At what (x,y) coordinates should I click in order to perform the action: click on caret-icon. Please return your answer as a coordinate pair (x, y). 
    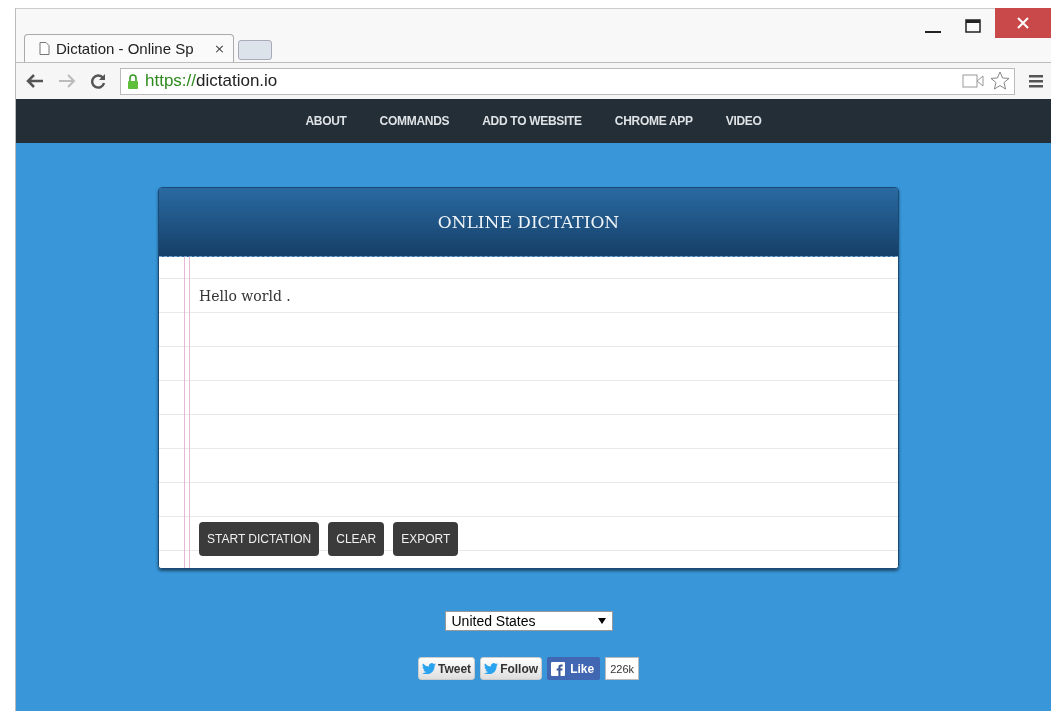
    Looking at the image, I should click on (601, 621).